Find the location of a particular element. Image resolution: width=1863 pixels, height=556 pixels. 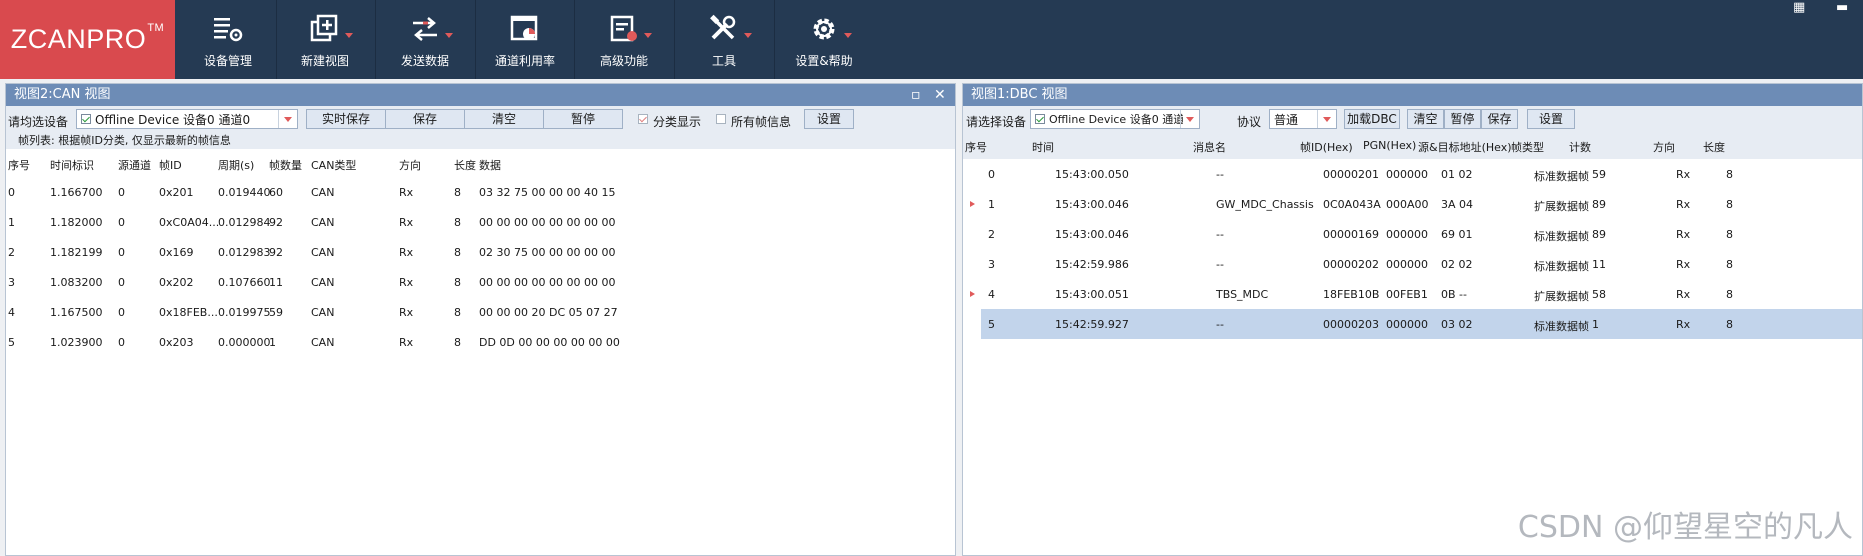

column-header: 时间标识 is located at coordinates (72, 165).